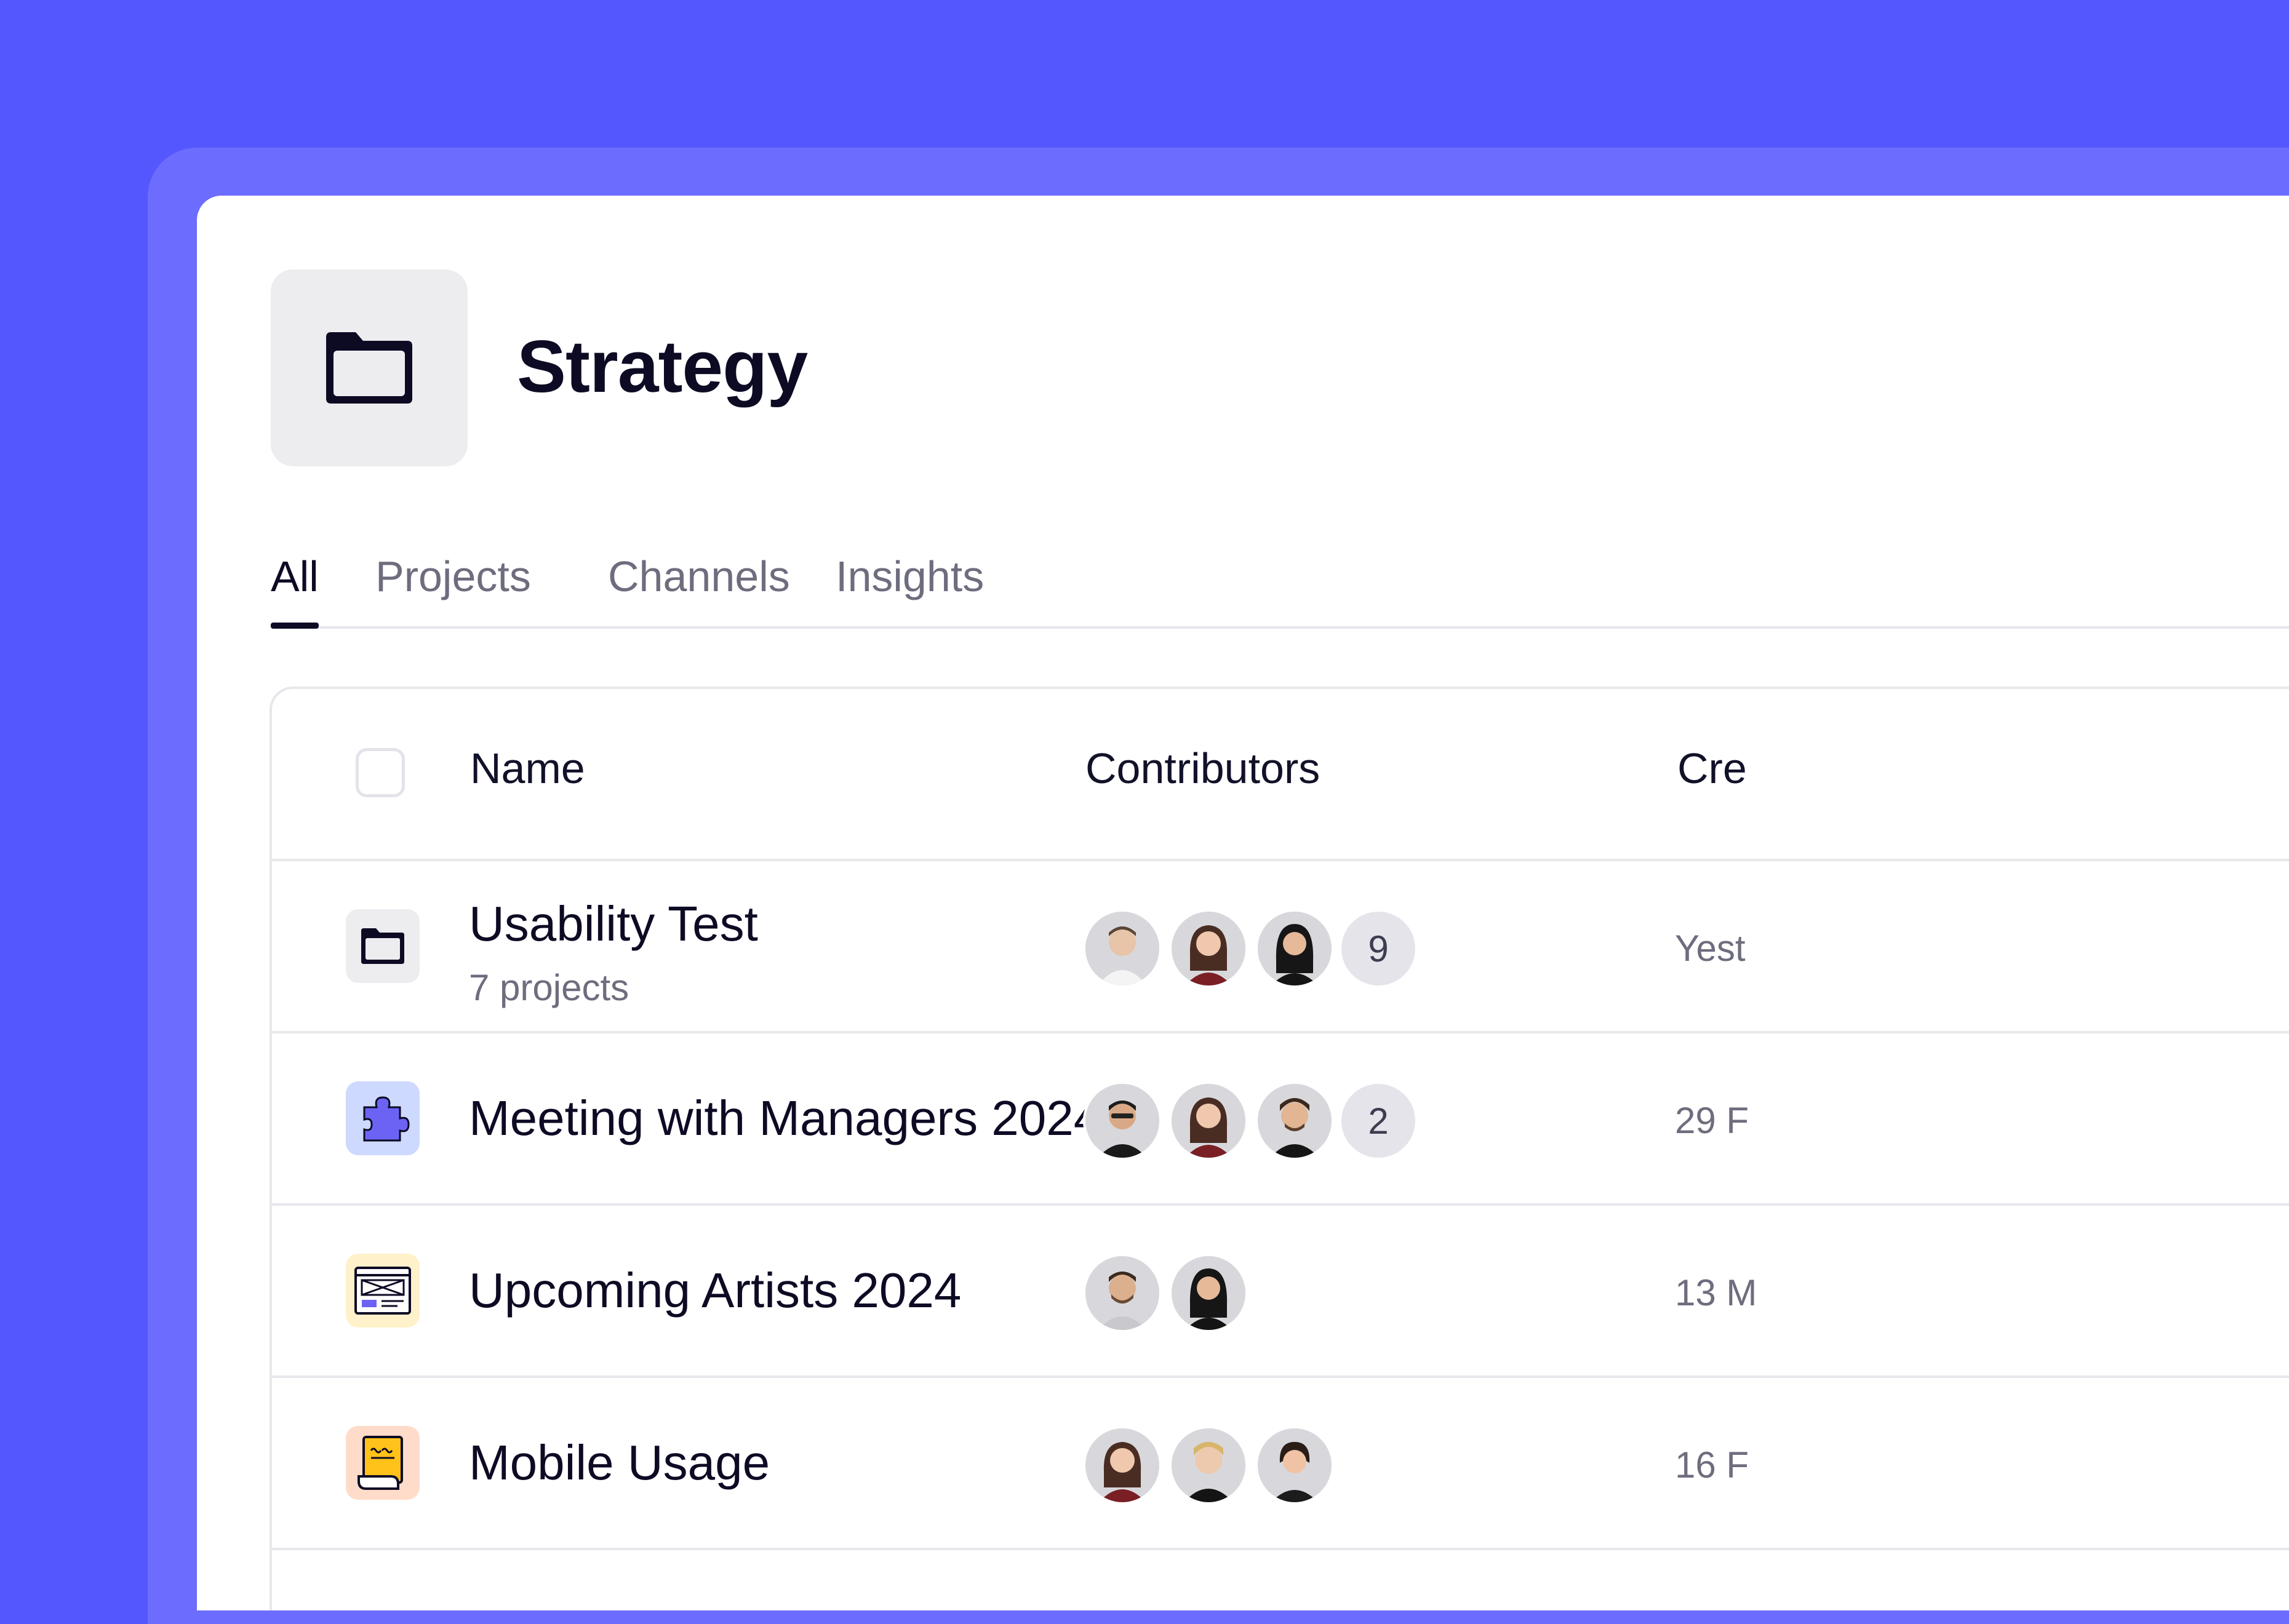 This screenshot has width=2289, height=1624. Describe the element at coordinates (1716, 1292) in the screenshot. I see `row-created: 13 M` at that location.